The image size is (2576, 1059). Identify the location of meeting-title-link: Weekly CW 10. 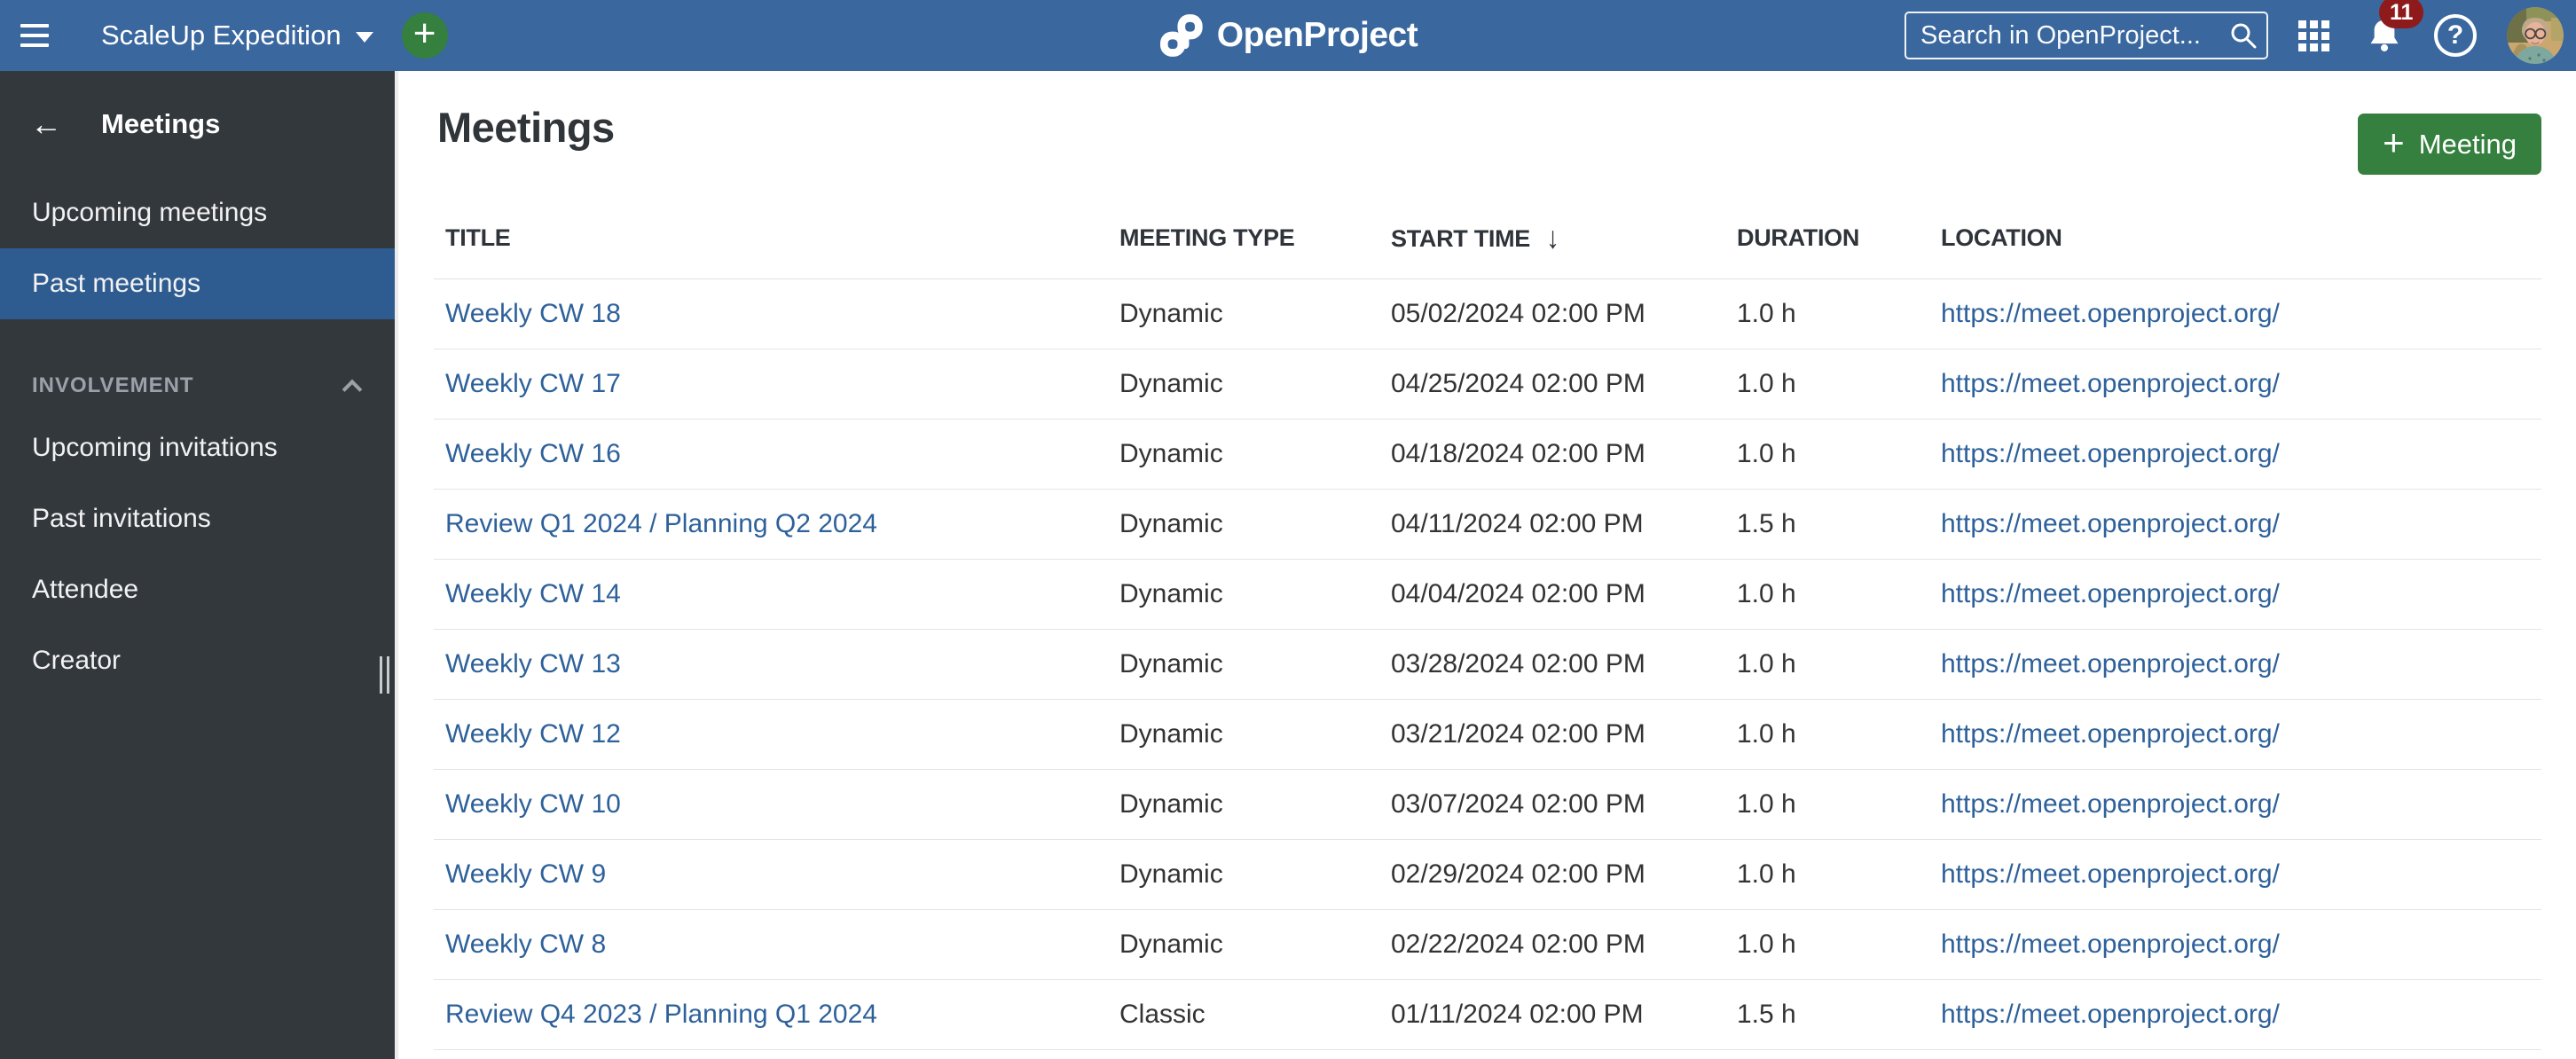
(533, 804).